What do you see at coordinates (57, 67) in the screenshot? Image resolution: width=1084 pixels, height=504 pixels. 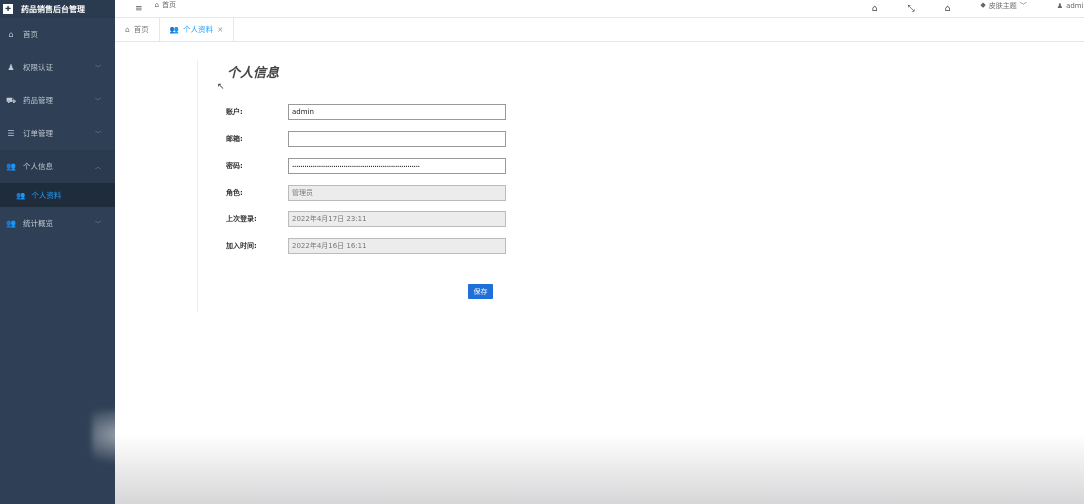 I see `sidebar-item-auth: ♟ 权限认证 ﹀` at bounding box center [57, 67].